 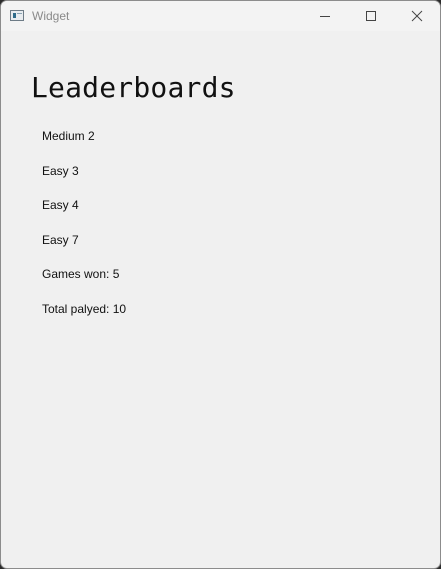 I want to click on window-app-icon, so click(x=17, y=15).